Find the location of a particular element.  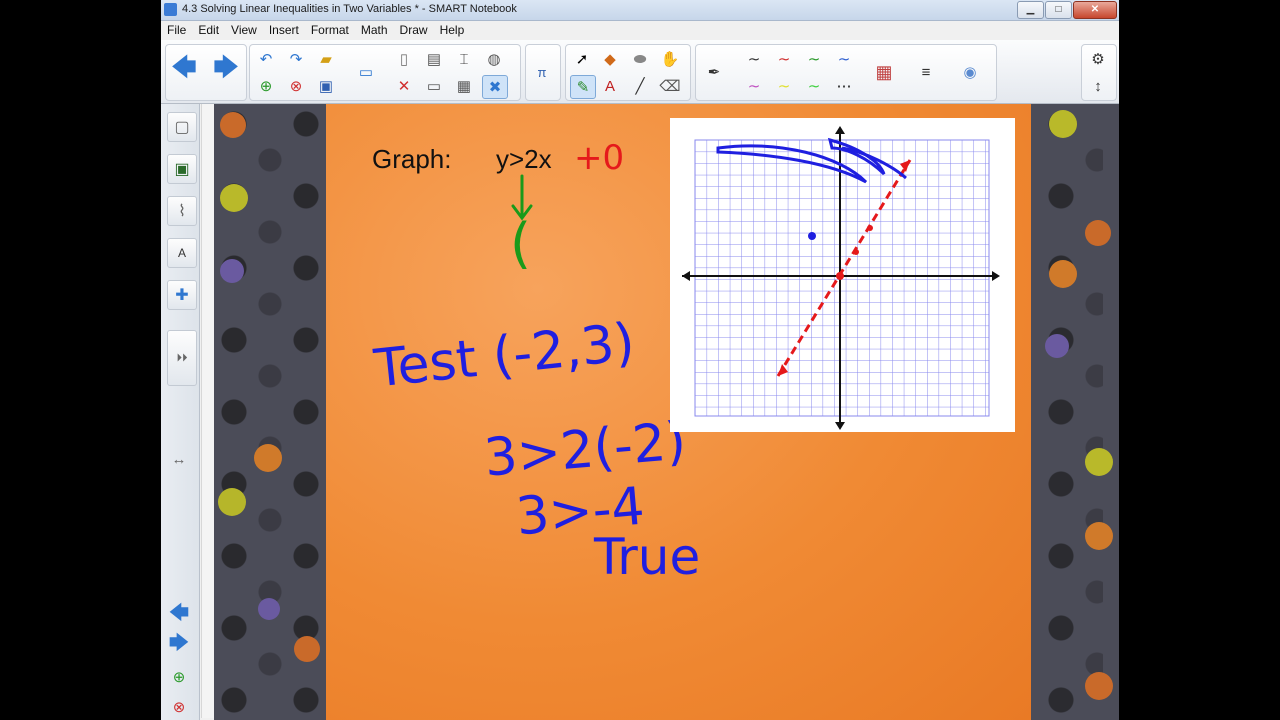

delete-page-icon: ⊗ is located at coordinates (296, 86).